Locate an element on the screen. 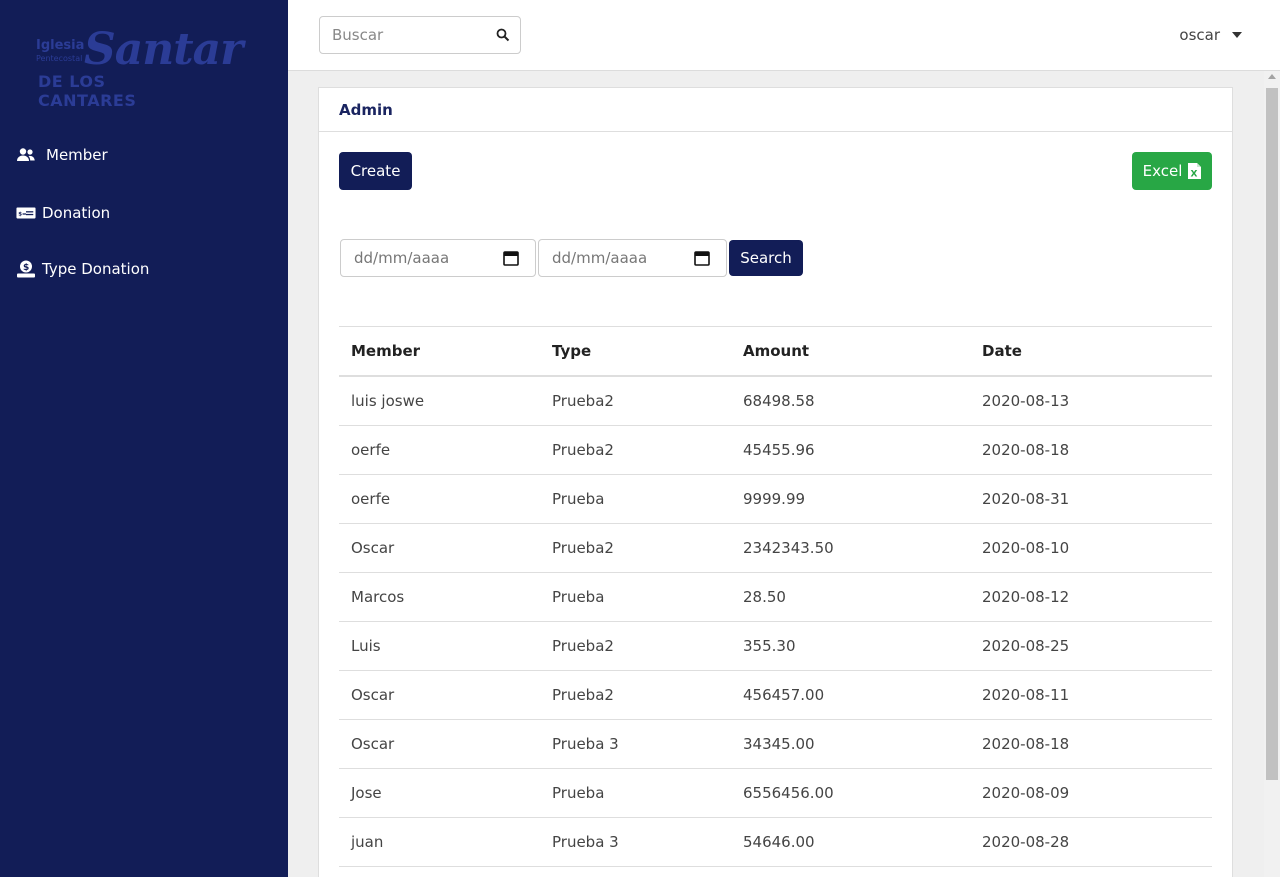 The width and height of the screenshot is (1280, 877). table-row: Marcos Prueba 28.50 2020-08-12 is located at coordinates (775, 597).